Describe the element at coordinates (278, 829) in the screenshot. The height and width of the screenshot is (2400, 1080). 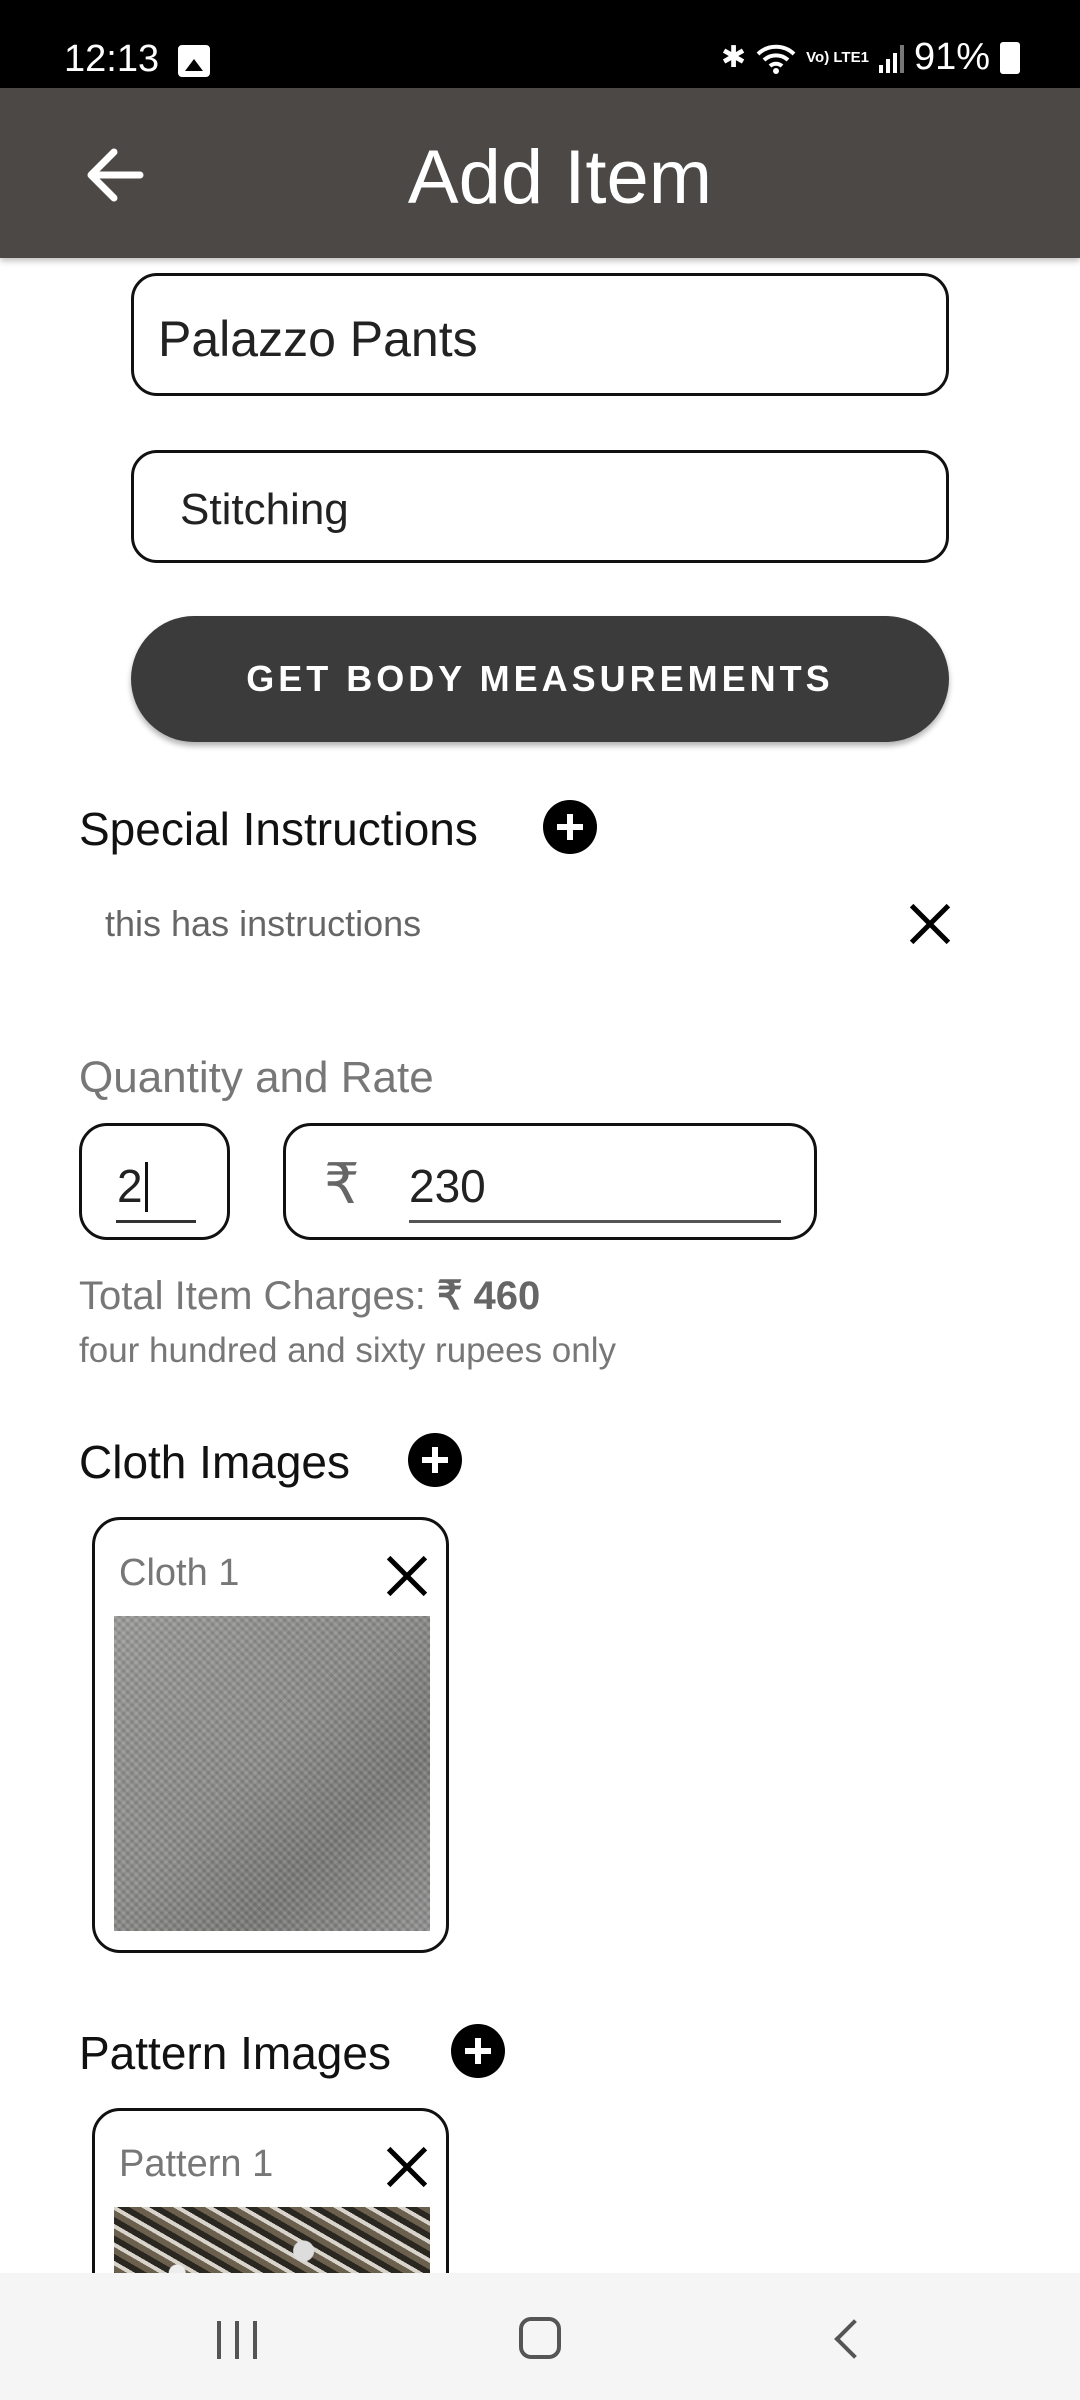
I see `special-instructions-title: Special Instructions` at that location.